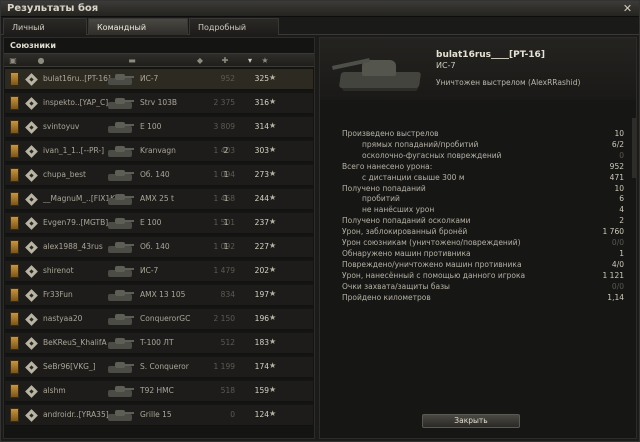 Image resolution: width=640 pixels, height=442 pixels. Describe the element at coordinates (159, 247) in the screenshot. I see `player-row: alex1988_43rus Об. 140 1 092 1 227 ★` at that location.